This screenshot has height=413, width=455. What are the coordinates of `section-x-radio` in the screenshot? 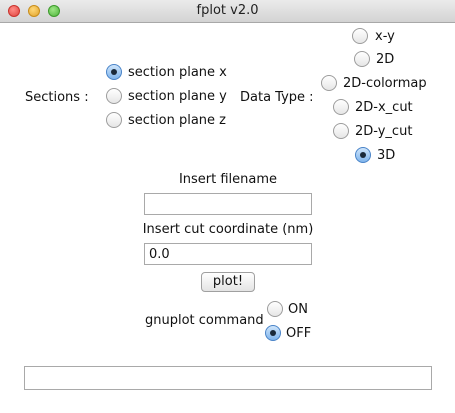 It's located at (114, 72).